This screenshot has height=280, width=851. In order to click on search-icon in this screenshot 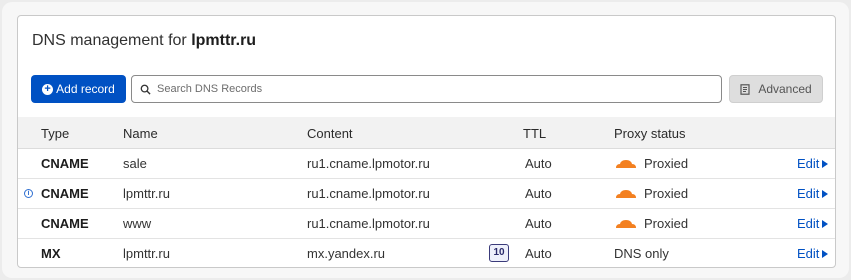, I will do `click(145, 89)`.